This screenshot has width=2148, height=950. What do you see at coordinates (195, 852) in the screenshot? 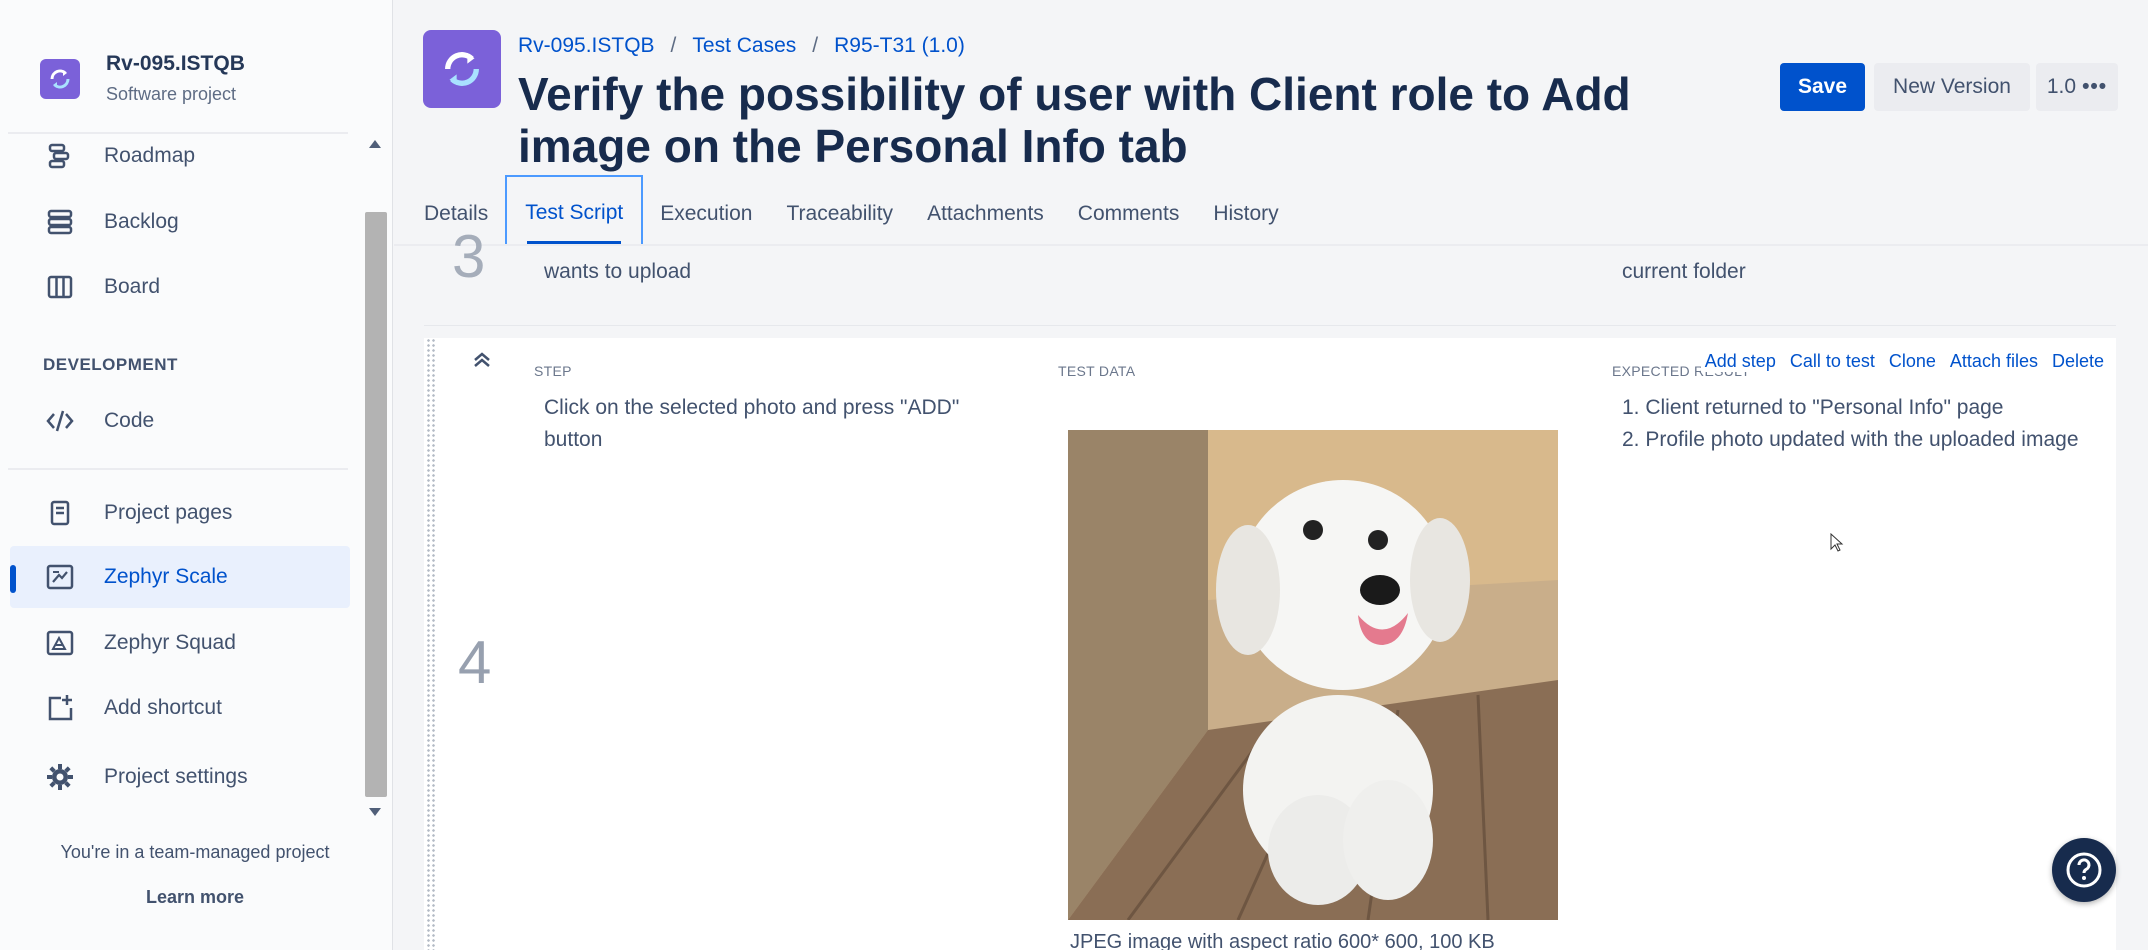
I see `team-managed-note: You're in a team-managed project` at bounding box center [195, 852].